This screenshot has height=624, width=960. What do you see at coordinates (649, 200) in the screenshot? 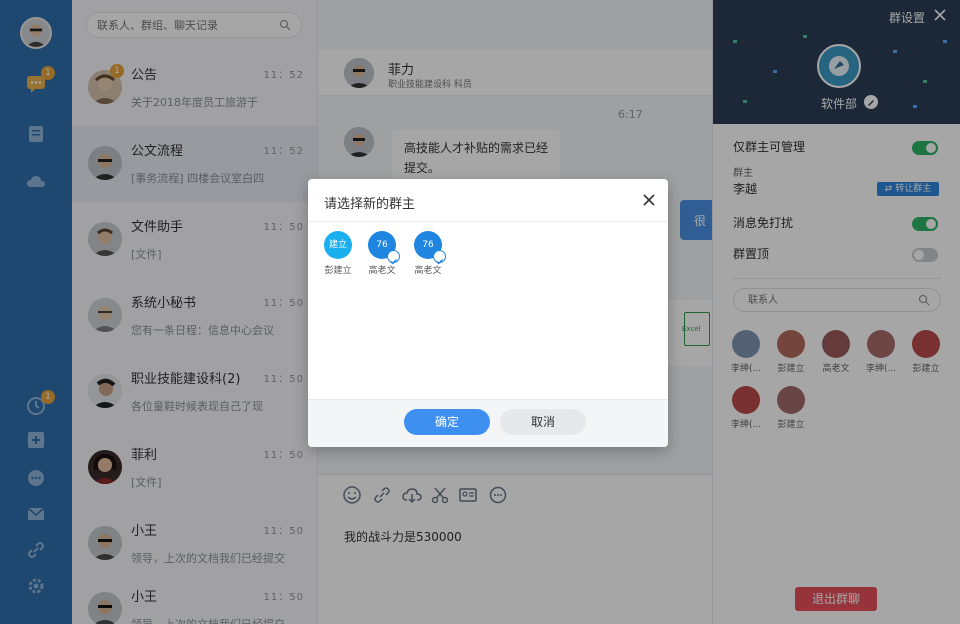
I see `close-icon` at bounding box center [649, 200].